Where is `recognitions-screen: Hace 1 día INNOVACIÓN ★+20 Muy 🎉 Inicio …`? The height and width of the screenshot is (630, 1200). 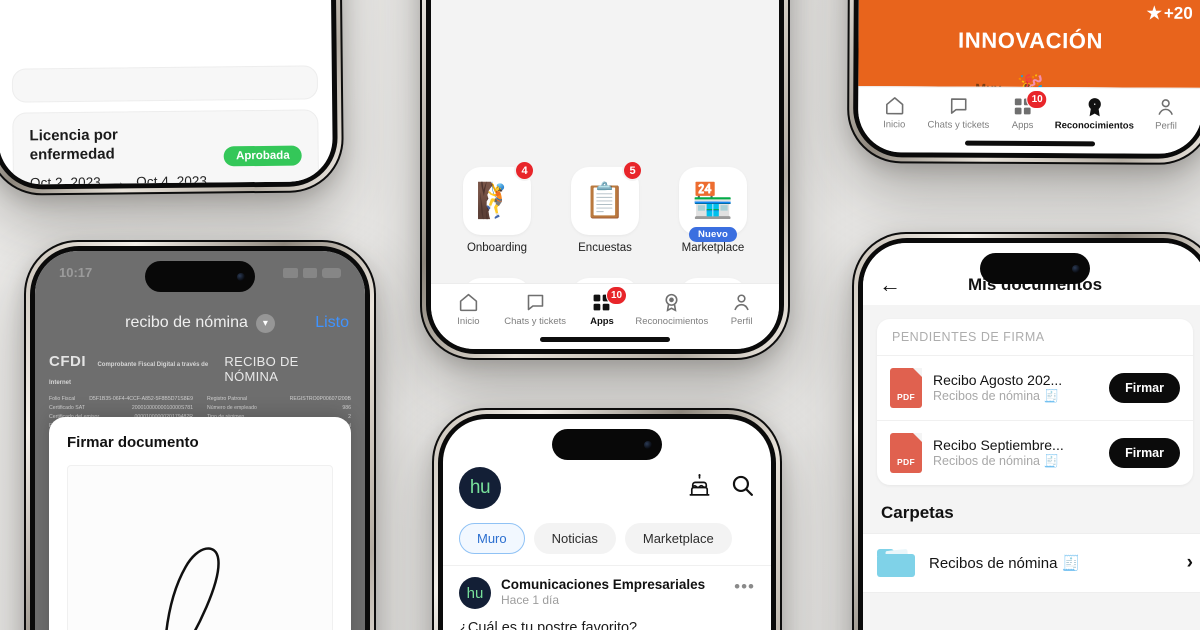 recognitions-screen: Hace 1 día INNOVACIÓN ★+20 Muy 🎉 Inicio … is located at coordinates (1028, 77).